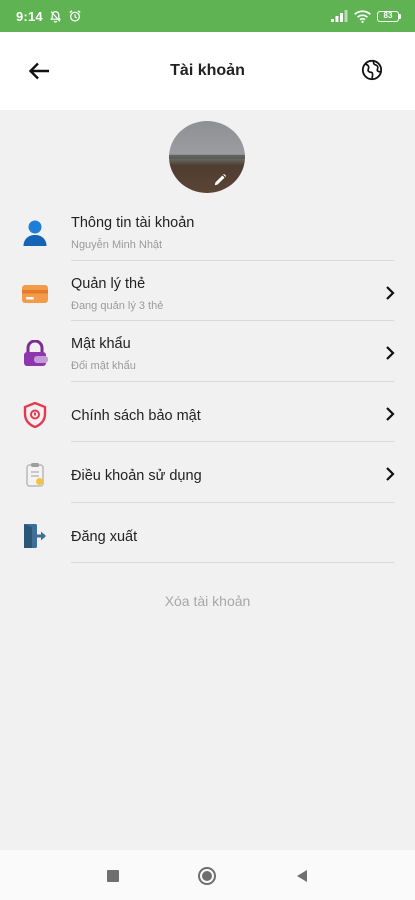  I want to click on alarm-icon, so click(75, 16).